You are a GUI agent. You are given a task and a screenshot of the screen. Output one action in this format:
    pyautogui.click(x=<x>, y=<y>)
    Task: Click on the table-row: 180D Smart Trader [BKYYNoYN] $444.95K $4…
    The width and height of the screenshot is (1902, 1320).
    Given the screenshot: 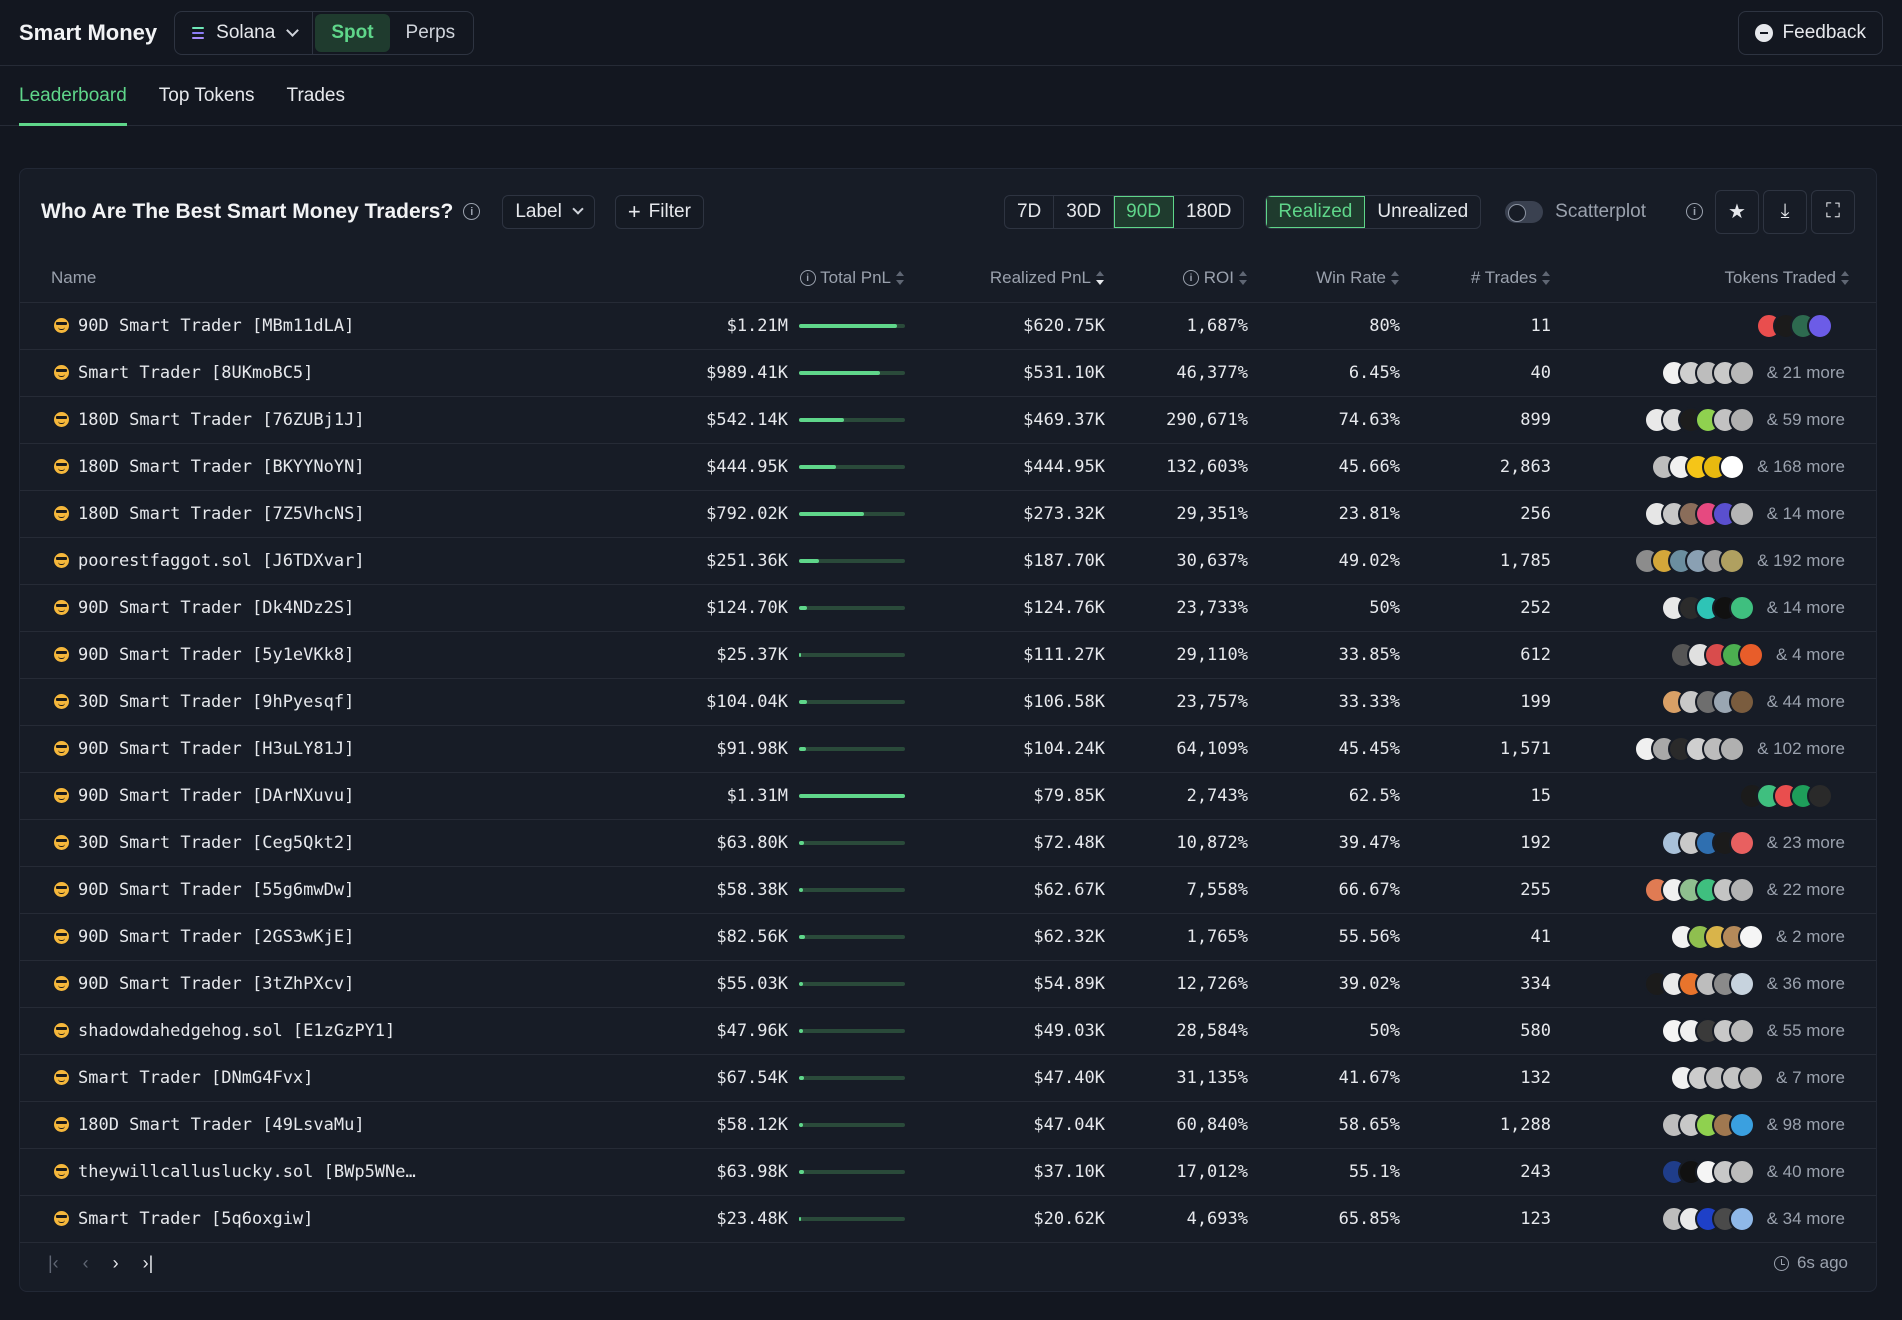 What is the action you would take?
    pyautogui.click(x=948, y=467)
    